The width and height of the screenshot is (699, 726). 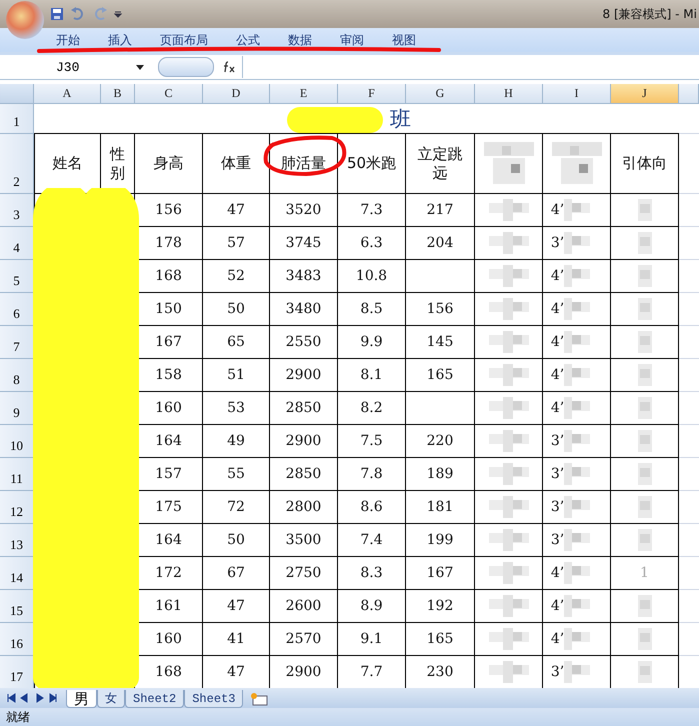 What do you see at coordinates (184, 40) in the screenshot?
I see `ribbon-tab: 页面布局` at bounding box center [184, 40].